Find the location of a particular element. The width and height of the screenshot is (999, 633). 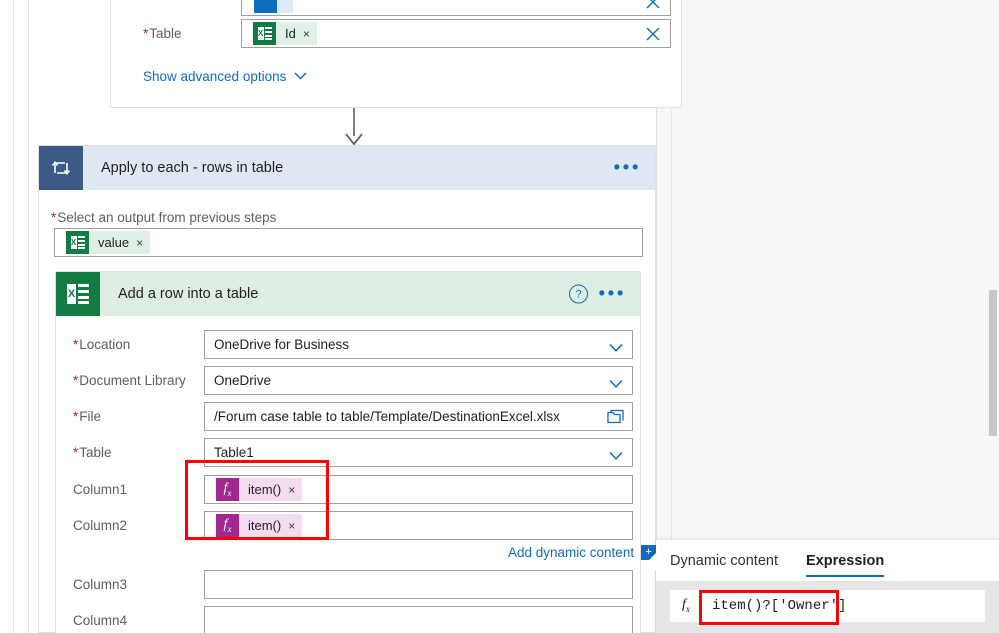

apply-to-each-menu-button: ••• is located at coordinates (627, 168).